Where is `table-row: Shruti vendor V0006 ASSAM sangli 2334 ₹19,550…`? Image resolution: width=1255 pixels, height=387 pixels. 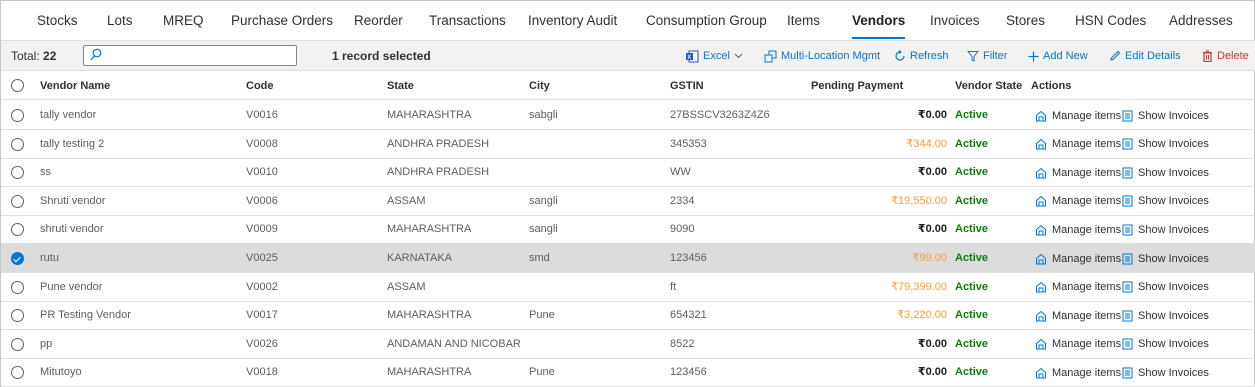 table-row: Shruti vendor V0006 ASSAM sangli 2334 ₹19,550… is located at coordinates (628, 201).